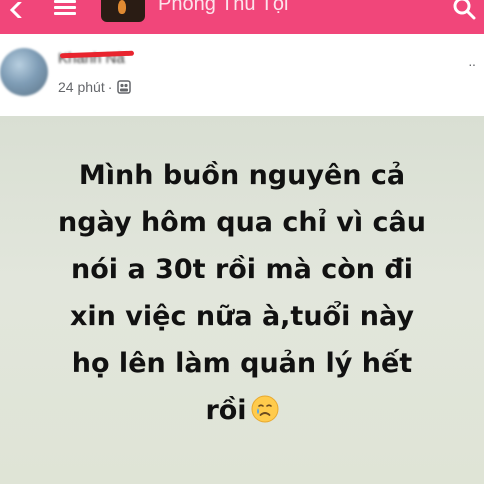 This screenshot has height=484, width=484. I want to click on menu-icon, so click(65, 8).